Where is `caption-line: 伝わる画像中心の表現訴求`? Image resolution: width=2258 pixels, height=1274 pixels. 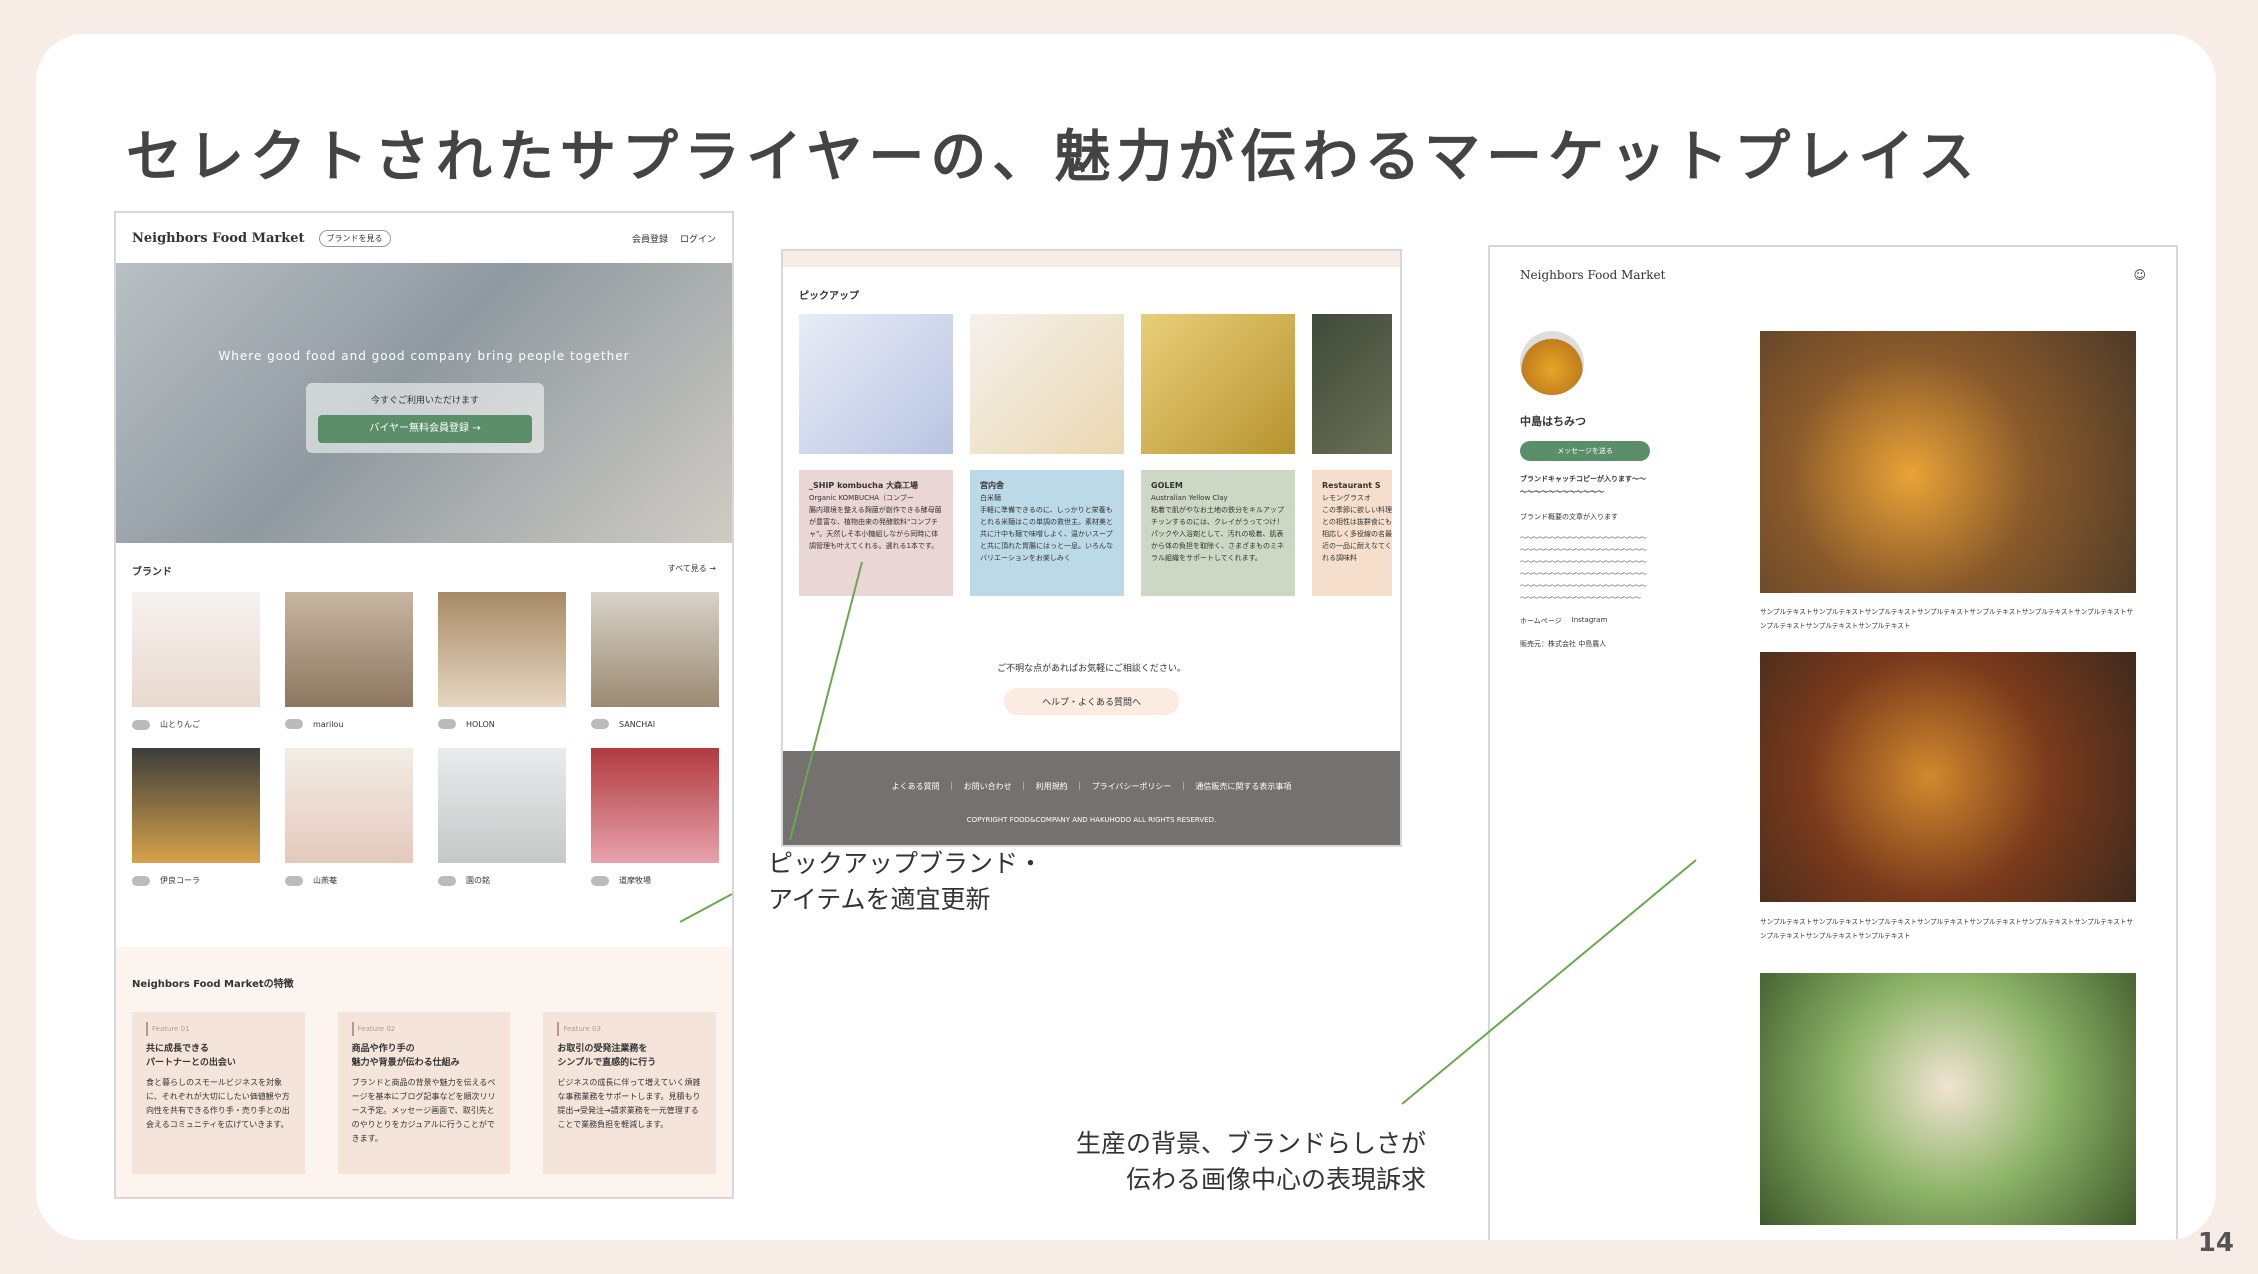
caption-line: 伝わる画像中心の表現訴求 is located at coordinates (1275, 1179).